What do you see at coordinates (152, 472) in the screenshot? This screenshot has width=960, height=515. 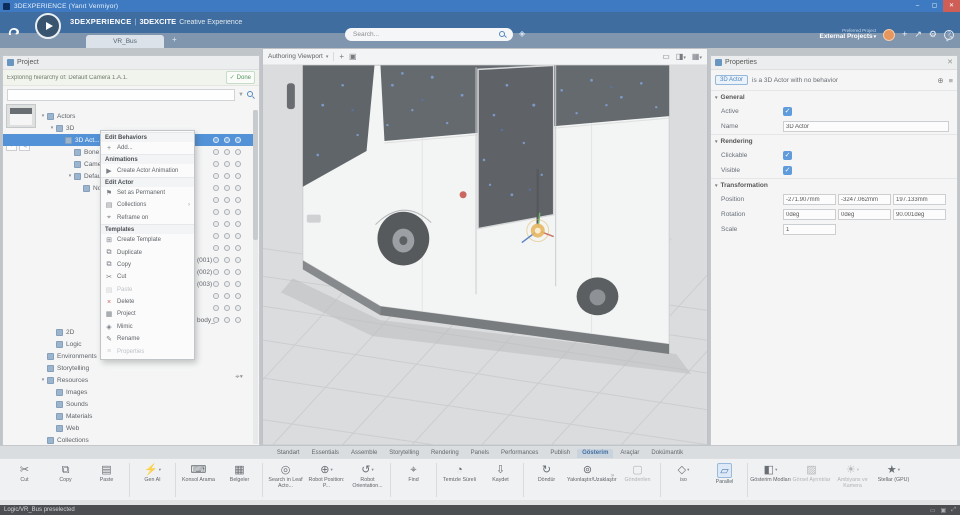 I see `toolbar-button: ⚡ ▾ Gen AI` at bounding box center [152, 472].